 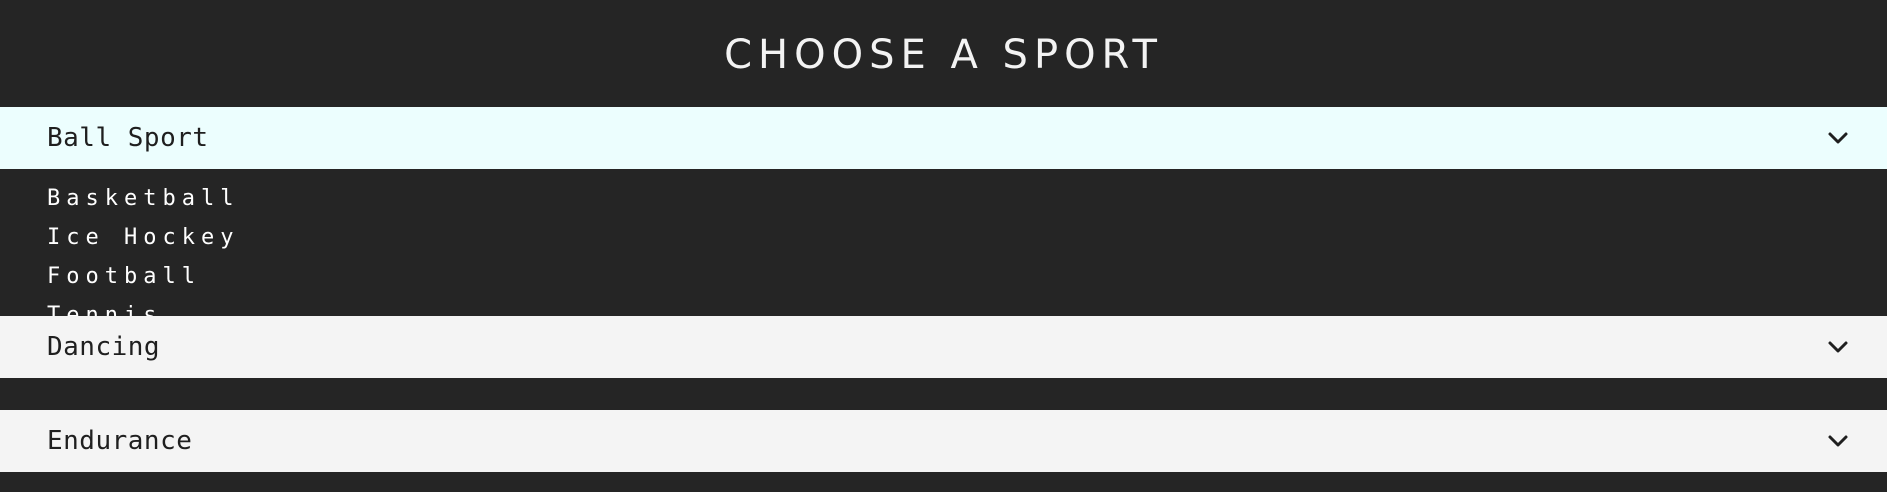 I want to click on page-title: CHOOSE A SPORT, so click(x=943, y=54).